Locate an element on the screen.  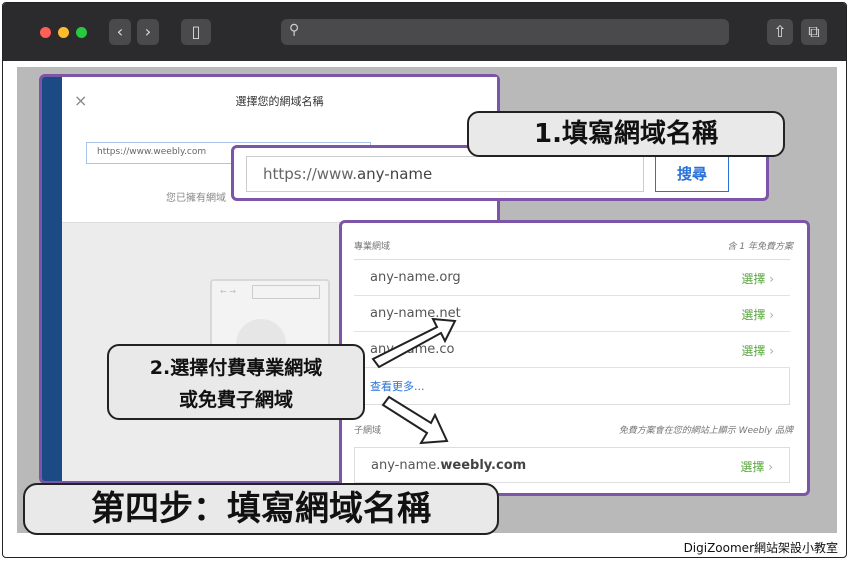
tabs-icon: ⧉ is located at coordinates (814, 32).